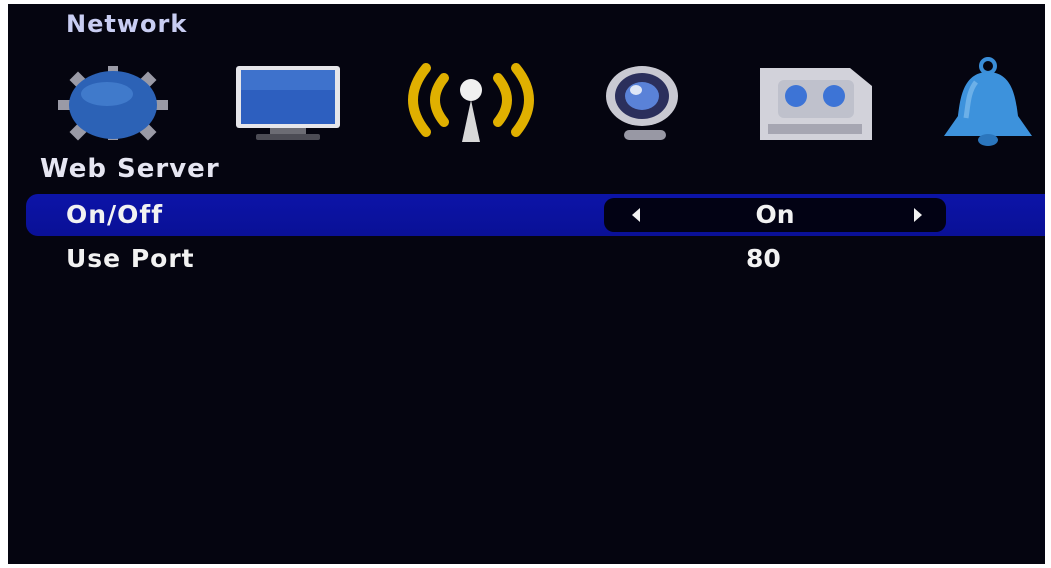 The height and width of the screenshot is (568, 1051). What do you see at coordinates (288, 104) in the screenshot?
I see `monitor-icon` at bounding box center [288, 104].